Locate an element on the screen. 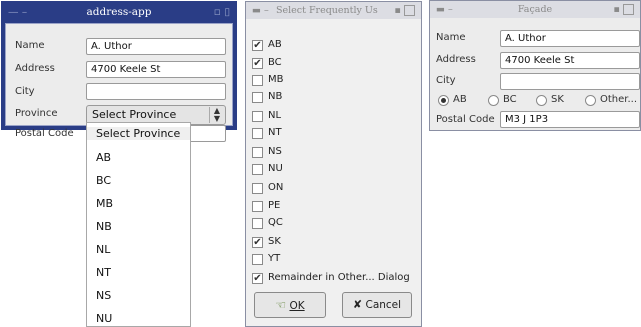 The height and width of the screenshot is (327, 641). radio-label: BC is located at coordinates (510, 99).